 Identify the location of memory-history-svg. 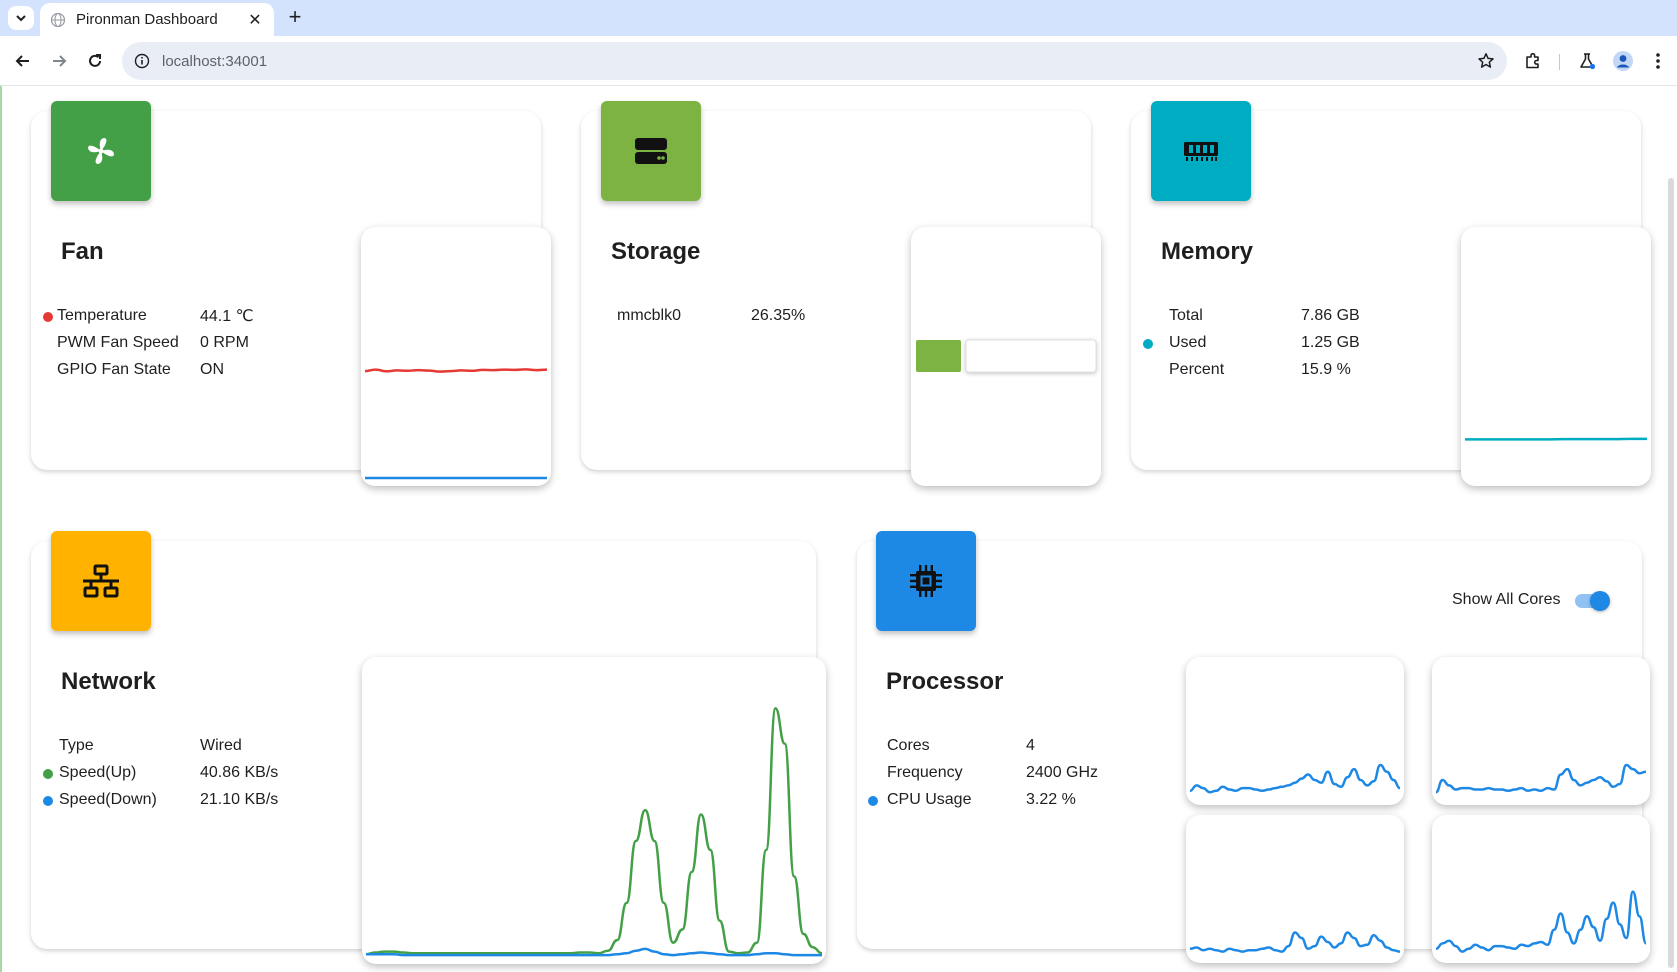
(1555, 439).